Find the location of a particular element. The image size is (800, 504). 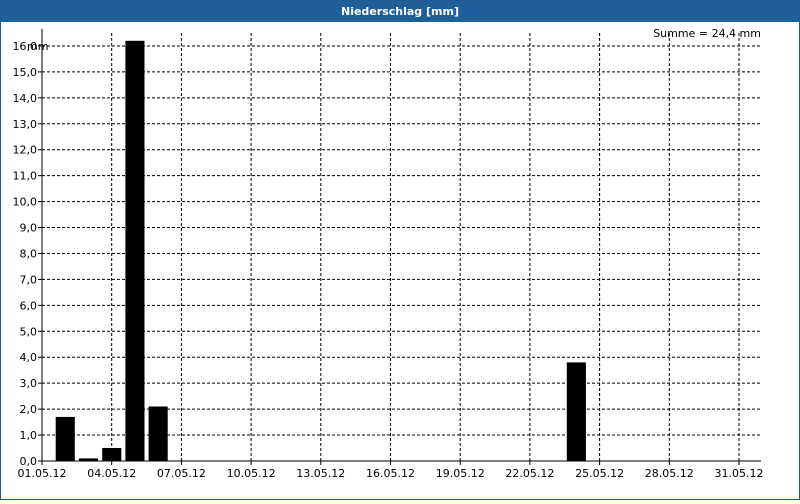

x-tick-label: 13.05.12 is located at coordinates (320, 473).